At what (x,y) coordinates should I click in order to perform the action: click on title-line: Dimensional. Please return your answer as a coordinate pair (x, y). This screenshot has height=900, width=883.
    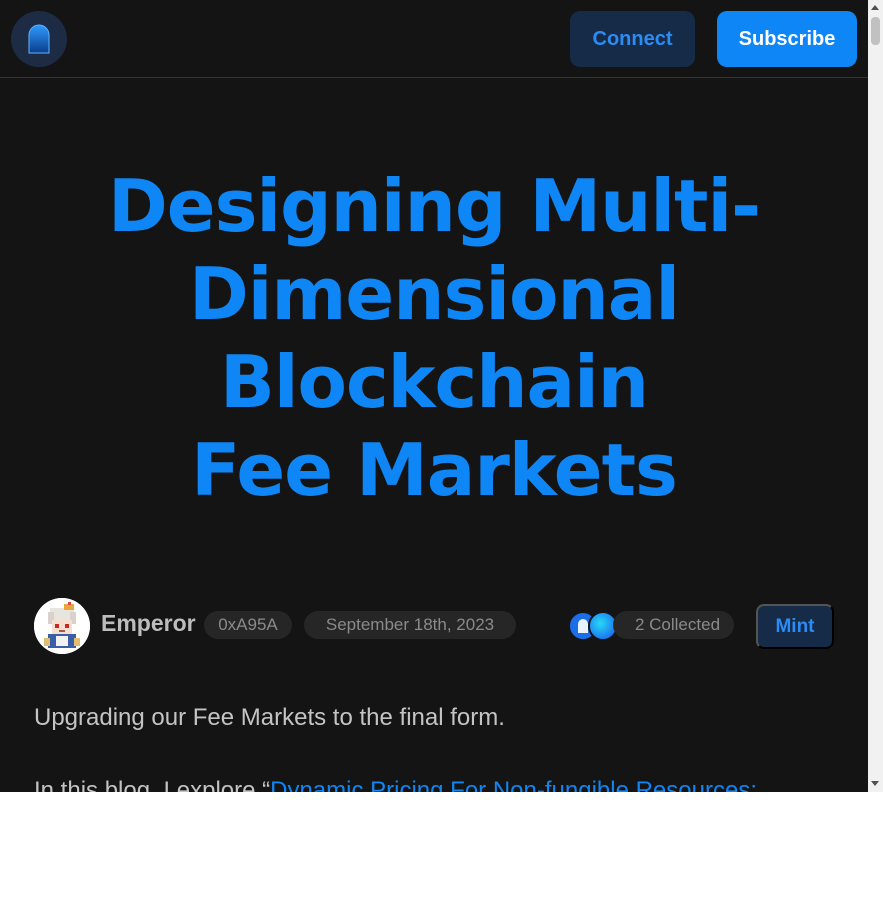
    Looking at the image, I should click on (434, 294).